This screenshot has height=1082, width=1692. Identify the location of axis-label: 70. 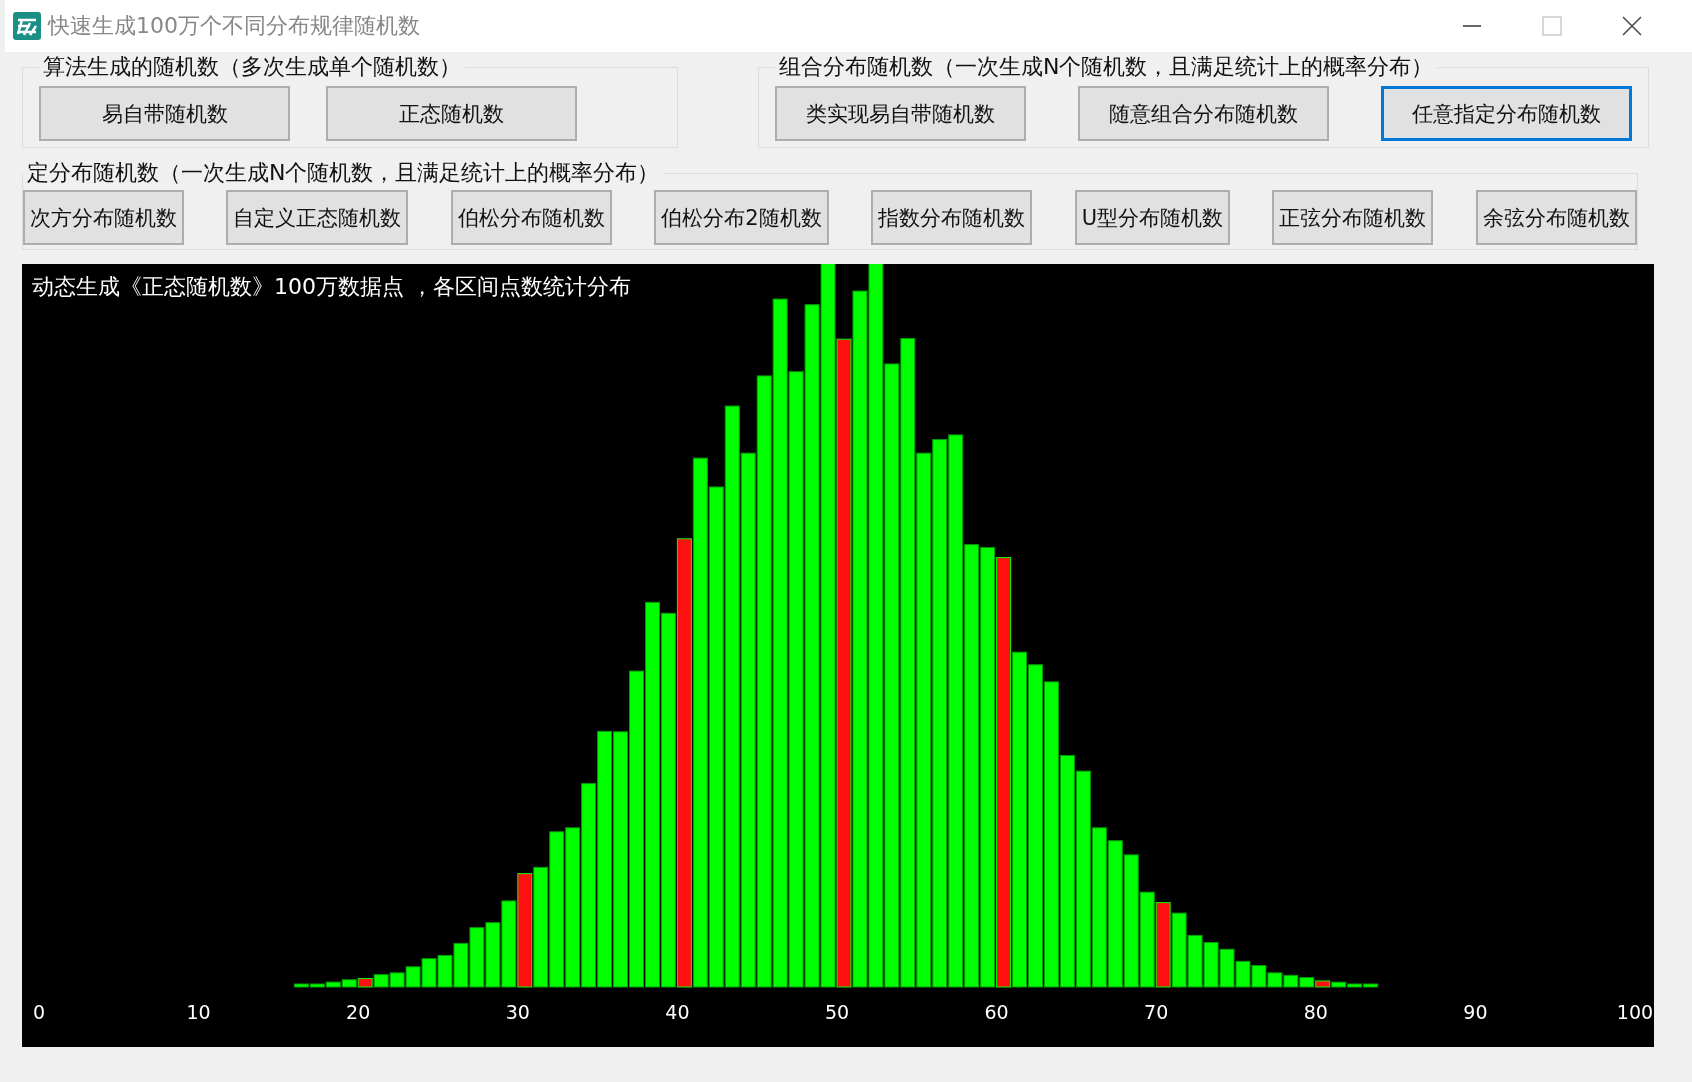
(1156, 1012).